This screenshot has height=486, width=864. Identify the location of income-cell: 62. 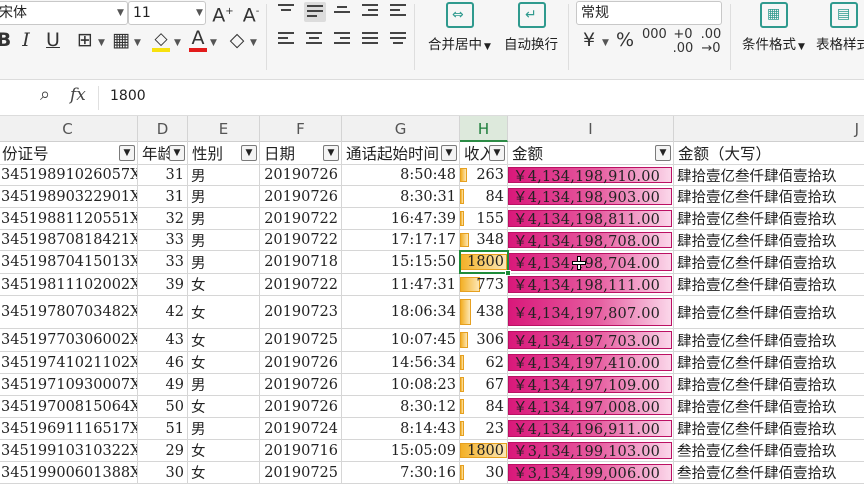
(484, 362).